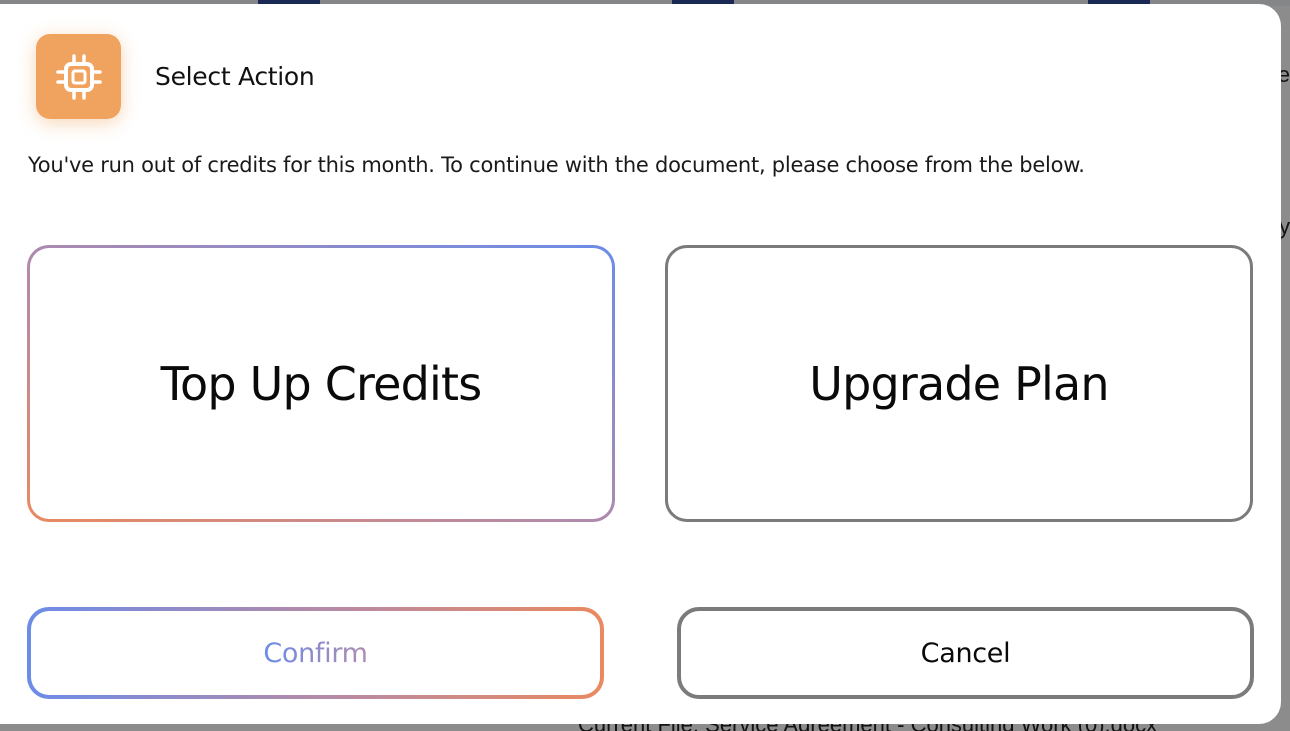  I want to click on top-up-credits-label: Top Up Credits, so click(321, 383).